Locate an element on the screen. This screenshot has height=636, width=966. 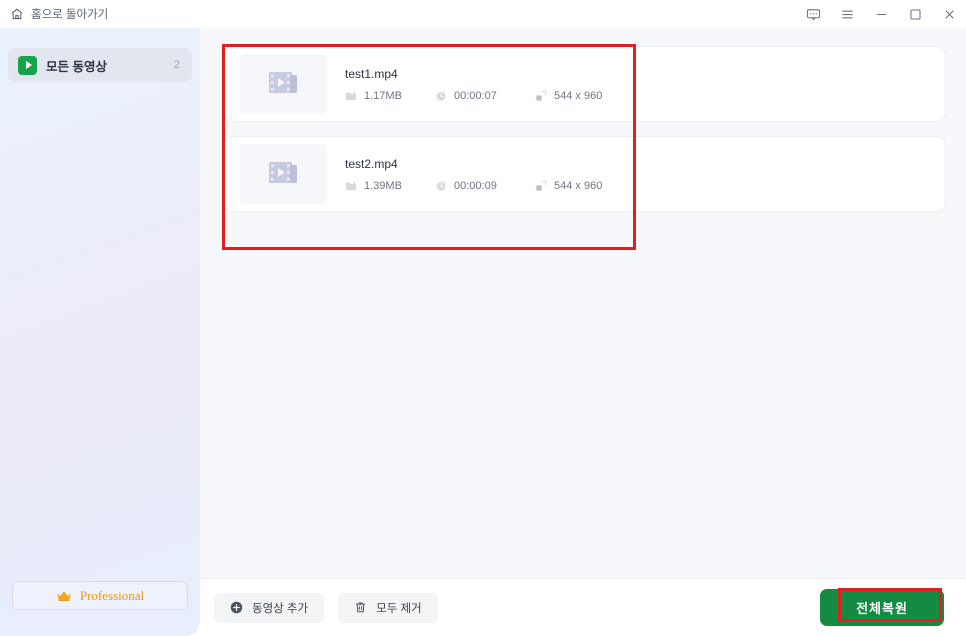
file-size-value: 1.39MB is located at coordinates (383, 185).